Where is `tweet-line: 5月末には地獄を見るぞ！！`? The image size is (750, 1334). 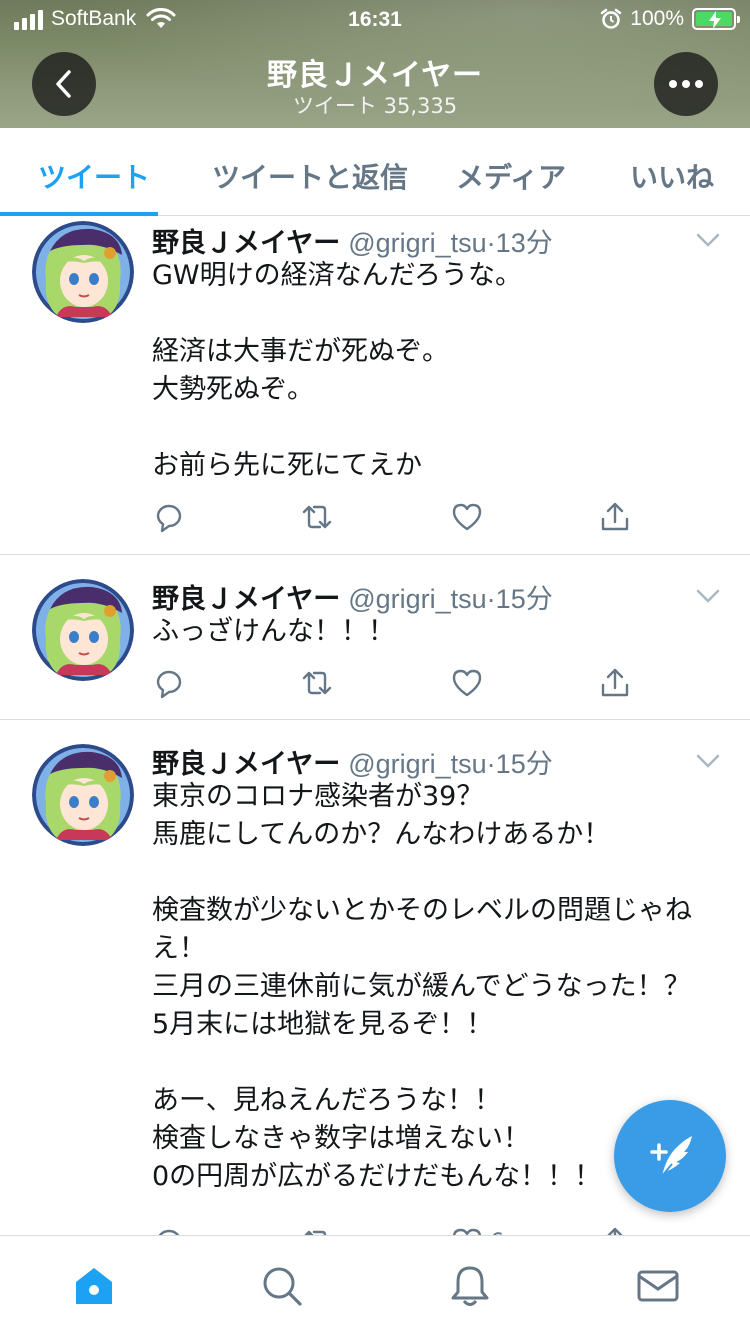
tweet-line: 5月末には地獄を見るぞ！！ is located at coordinates (323, 1024).